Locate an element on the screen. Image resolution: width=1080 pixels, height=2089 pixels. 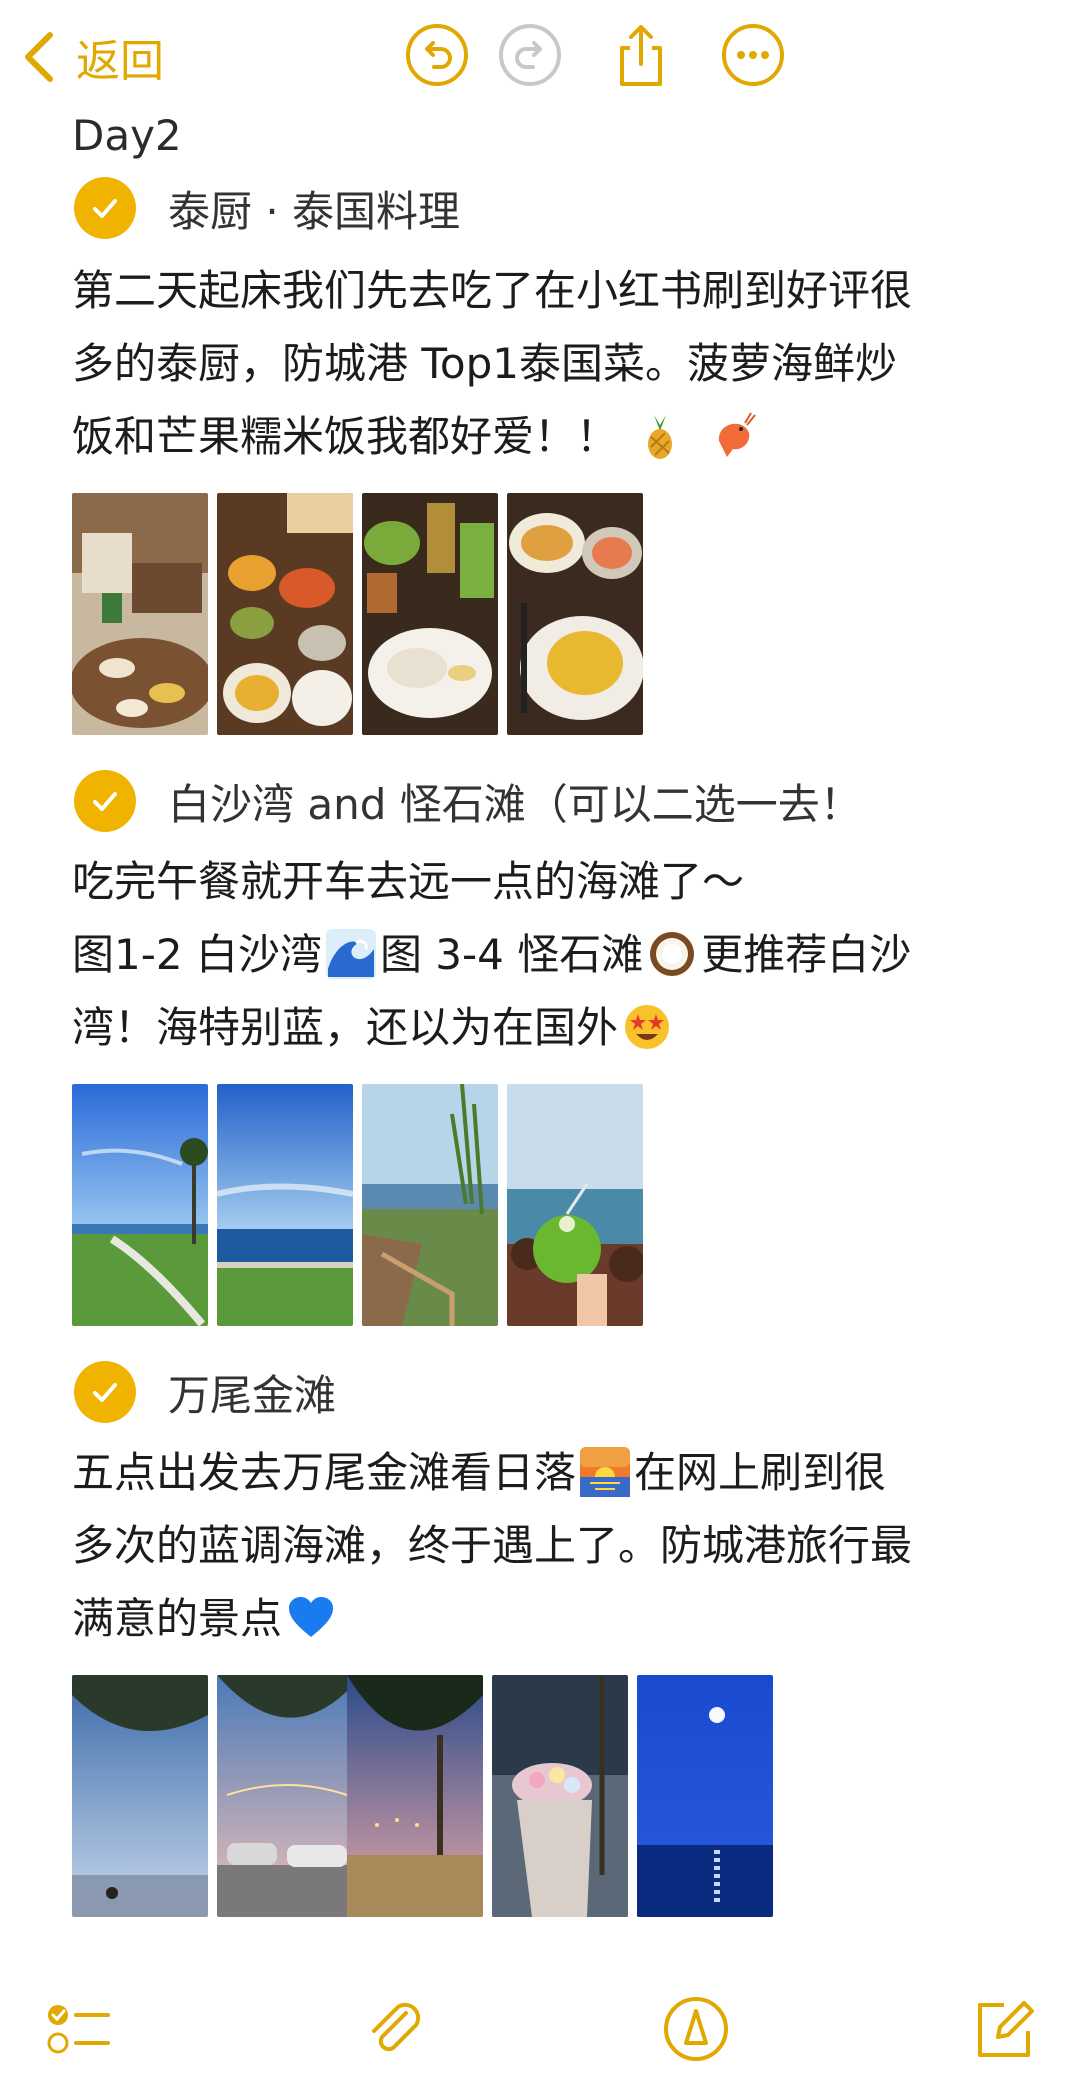
redo-button is located at coordinates (530, 55).